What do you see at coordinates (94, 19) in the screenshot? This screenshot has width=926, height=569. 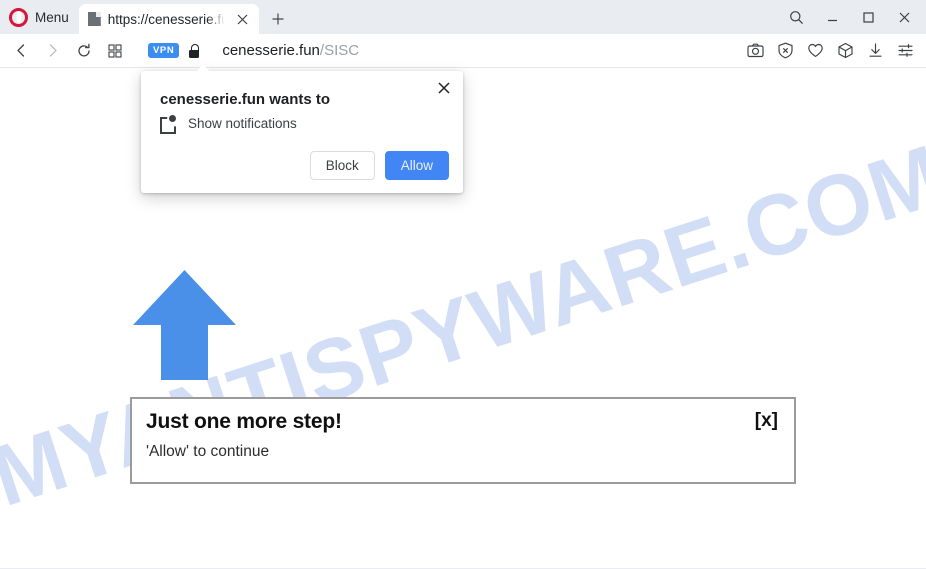 I see `page-icon` at bounding box center [94, 19].